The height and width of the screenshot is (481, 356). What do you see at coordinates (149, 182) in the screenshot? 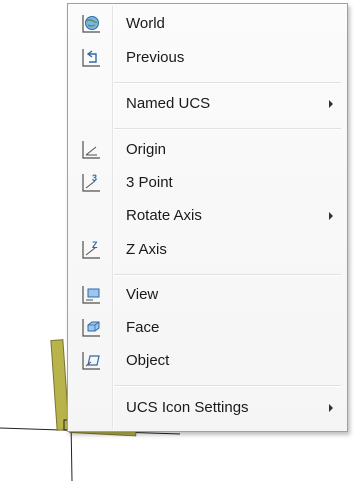
I see `menu-item-label: 3 Point` at bounding box center [149, 182].